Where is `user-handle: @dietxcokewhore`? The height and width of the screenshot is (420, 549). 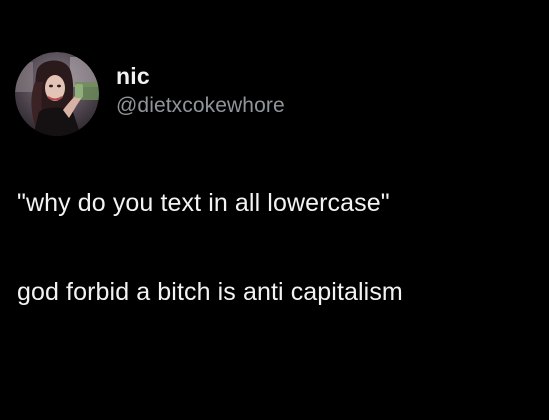 user-handle: @dietxcokewhore is located at coordinates (200, 106).